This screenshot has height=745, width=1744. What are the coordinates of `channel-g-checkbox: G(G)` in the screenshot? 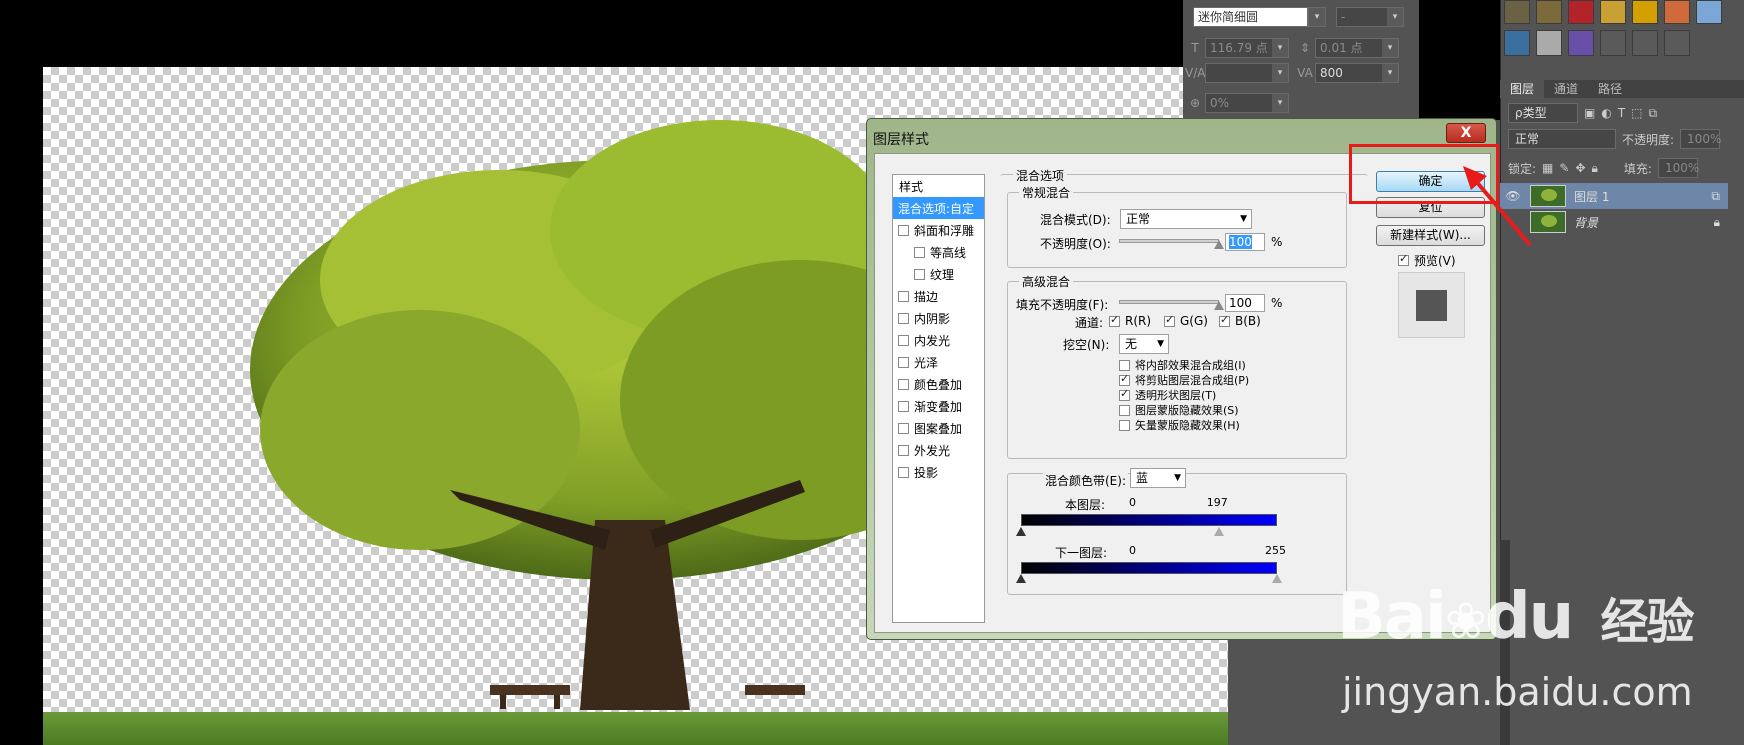 It's located at (1186, 320).